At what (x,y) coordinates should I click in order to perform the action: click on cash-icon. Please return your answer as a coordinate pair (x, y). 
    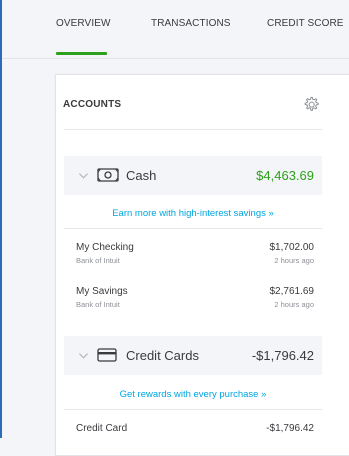
    Looking at the image, I should click on (108, 175).